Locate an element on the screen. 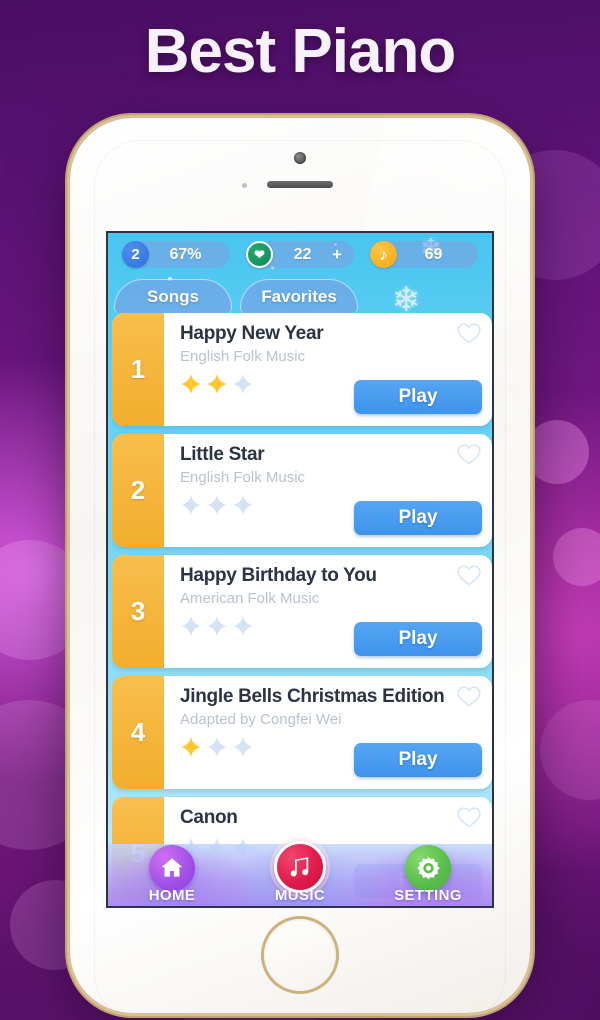  tab-favorites-label: Favorites is located at coordinates (299, 296).